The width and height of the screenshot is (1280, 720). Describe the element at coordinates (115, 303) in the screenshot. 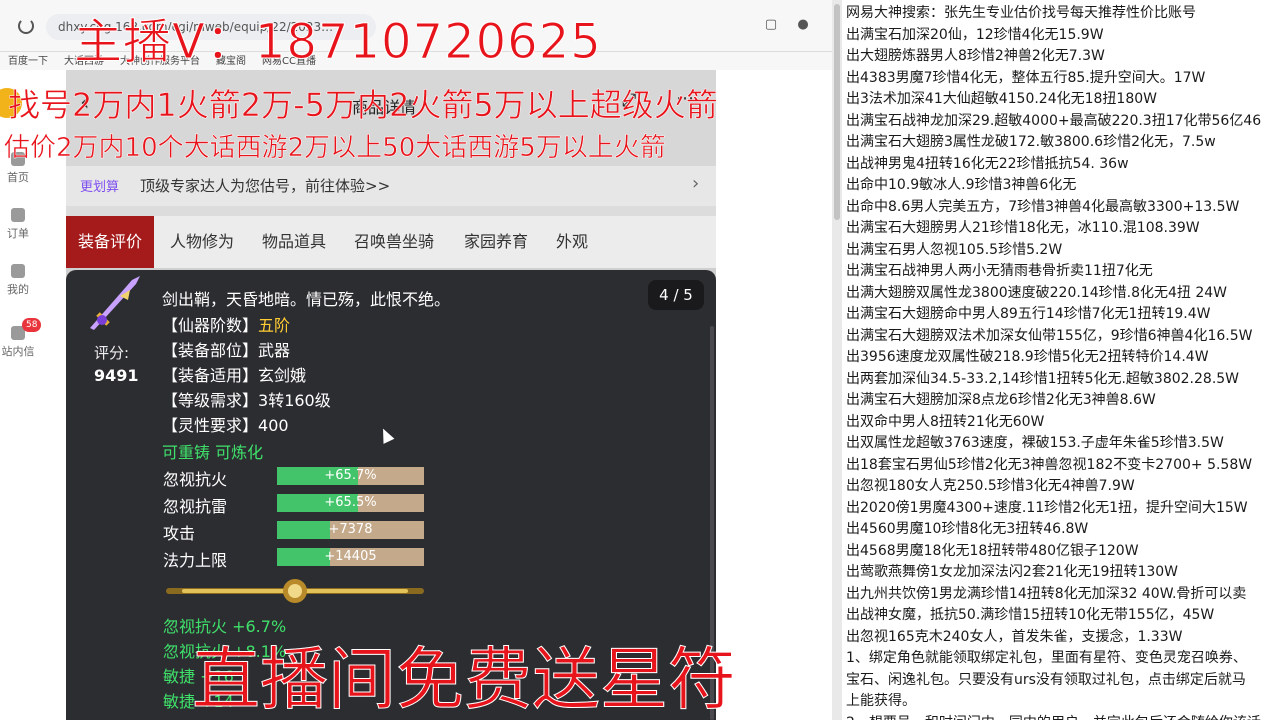

I see `weapon-icon` at that location.